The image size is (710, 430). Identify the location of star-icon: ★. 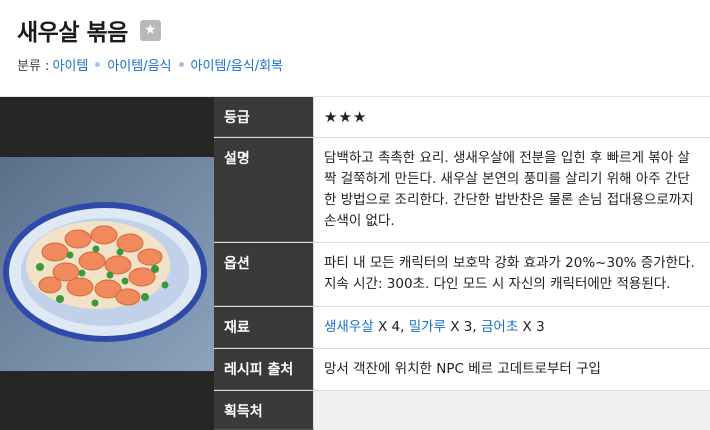
(150, 30).